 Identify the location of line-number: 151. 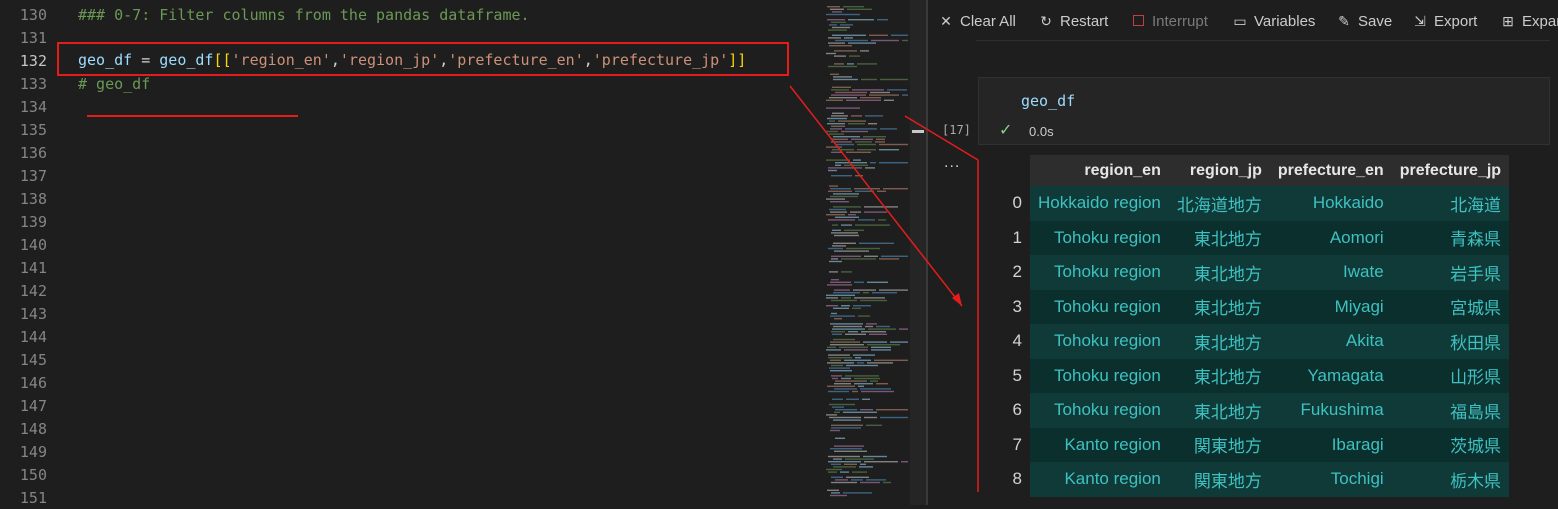
(33, 497).